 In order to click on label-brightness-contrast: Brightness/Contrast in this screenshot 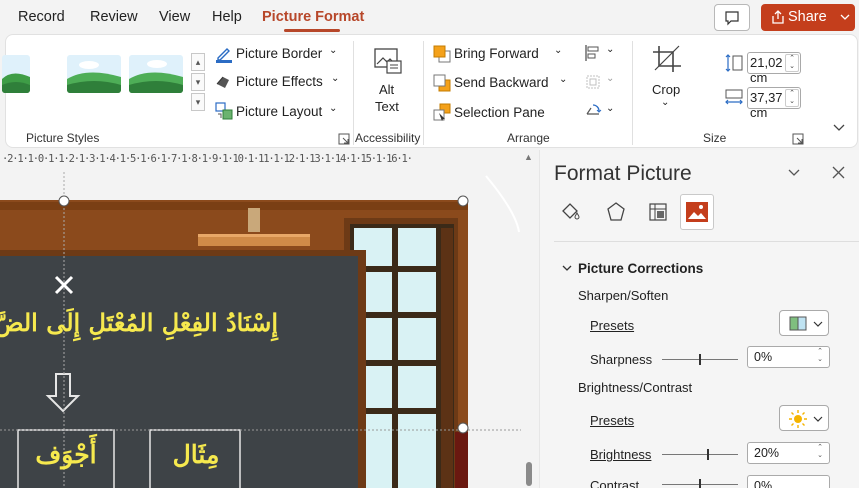, I will do `click(635, 387)`.